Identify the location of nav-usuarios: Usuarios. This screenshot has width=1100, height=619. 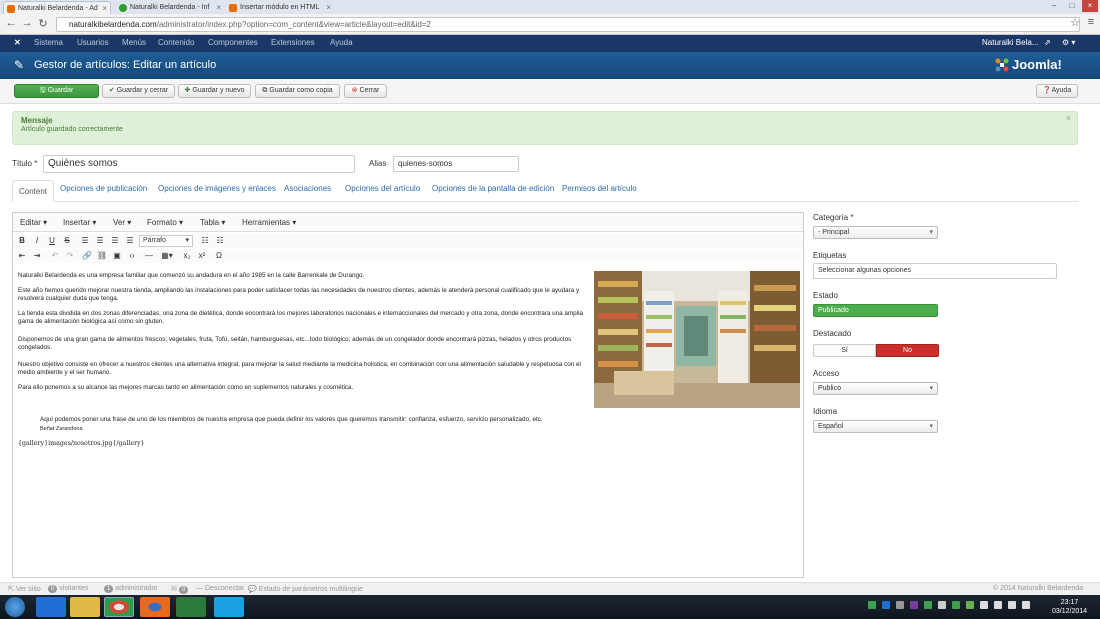
(93, 42).